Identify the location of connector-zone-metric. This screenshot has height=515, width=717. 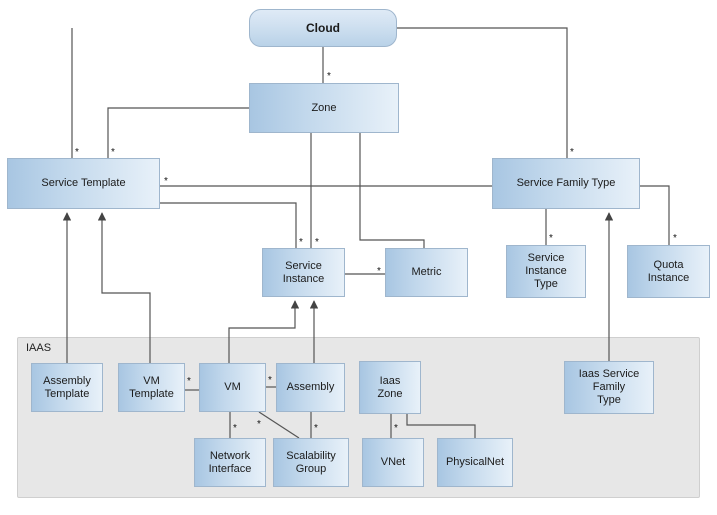
(392, 190).